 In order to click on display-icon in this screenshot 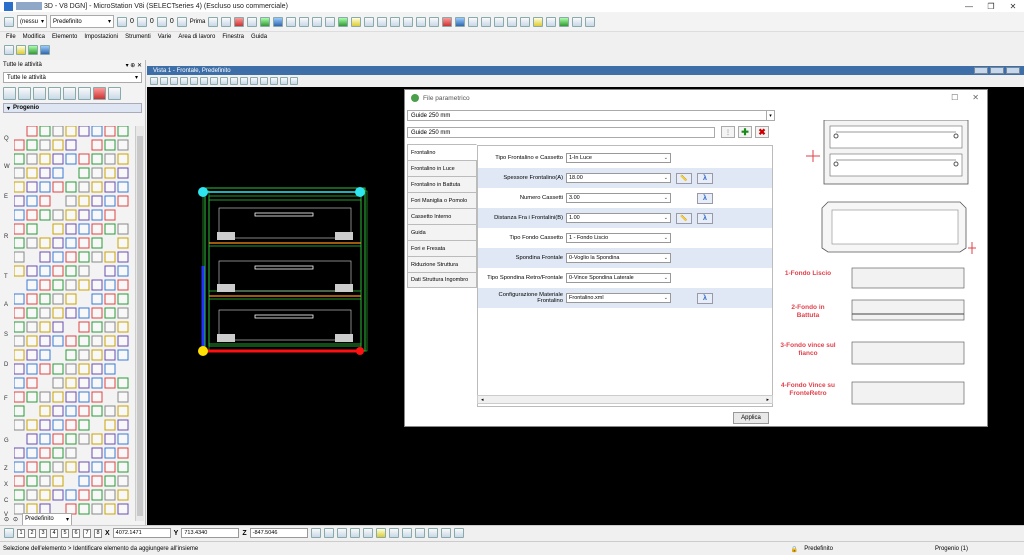, I will do `click(278, 21)`.